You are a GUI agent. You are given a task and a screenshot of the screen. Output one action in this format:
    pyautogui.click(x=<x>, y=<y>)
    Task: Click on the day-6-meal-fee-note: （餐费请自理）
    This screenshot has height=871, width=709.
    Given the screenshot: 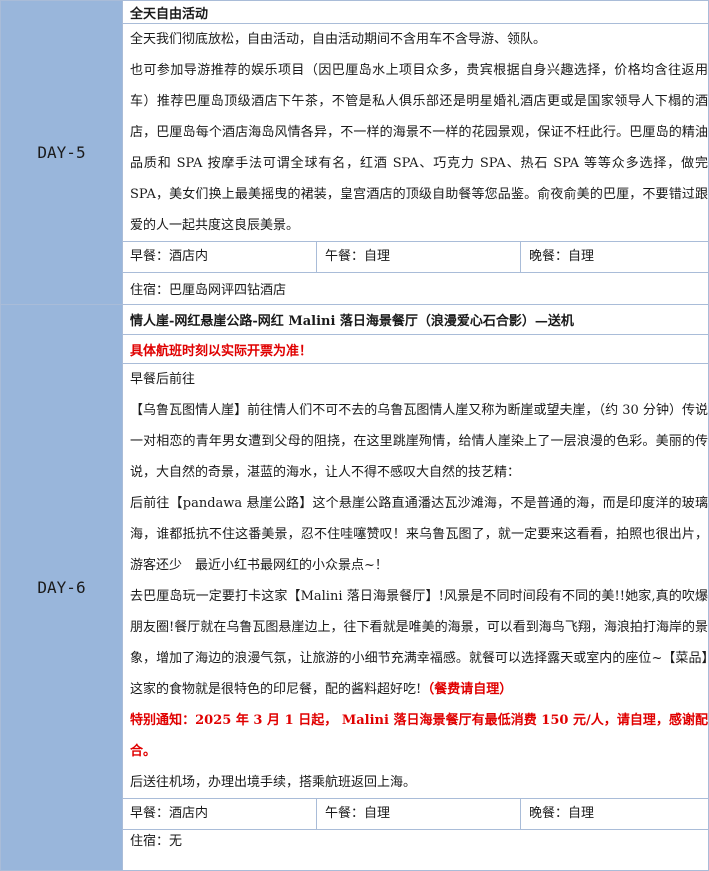 What is the action you would take?
    pyautogui.click(x=467, y=689)
    